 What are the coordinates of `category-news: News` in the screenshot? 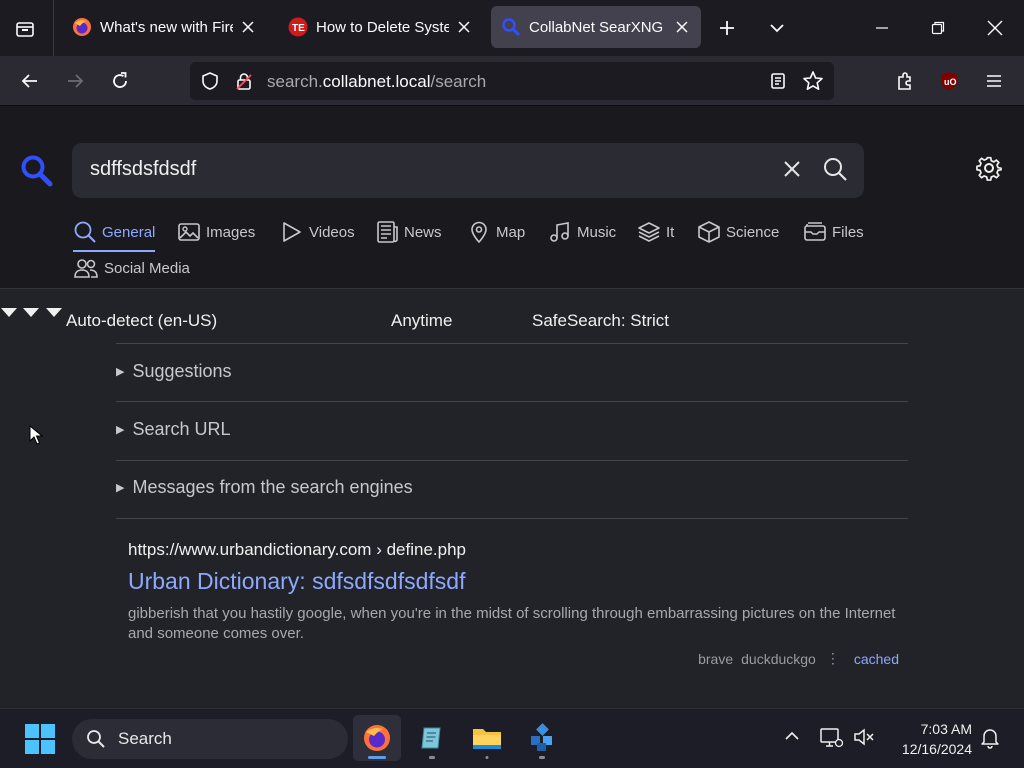 It's located at (408, 232).